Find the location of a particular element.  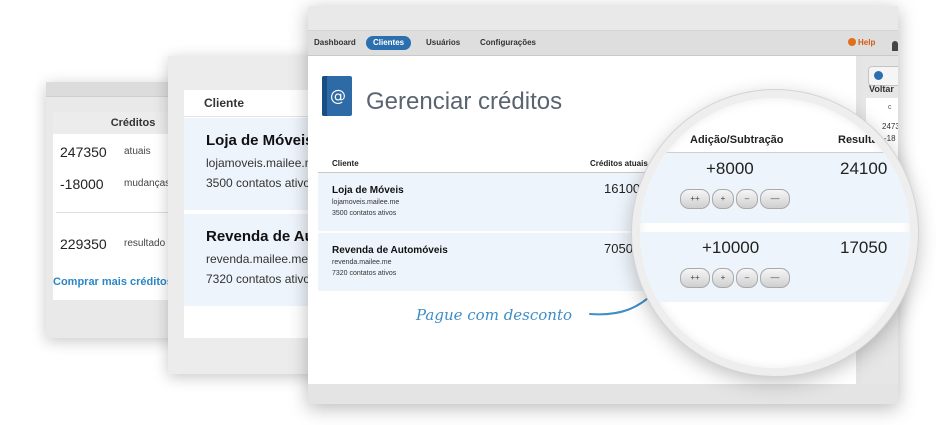

credits-result-value: 229350 is located at coordinates (83, 244).